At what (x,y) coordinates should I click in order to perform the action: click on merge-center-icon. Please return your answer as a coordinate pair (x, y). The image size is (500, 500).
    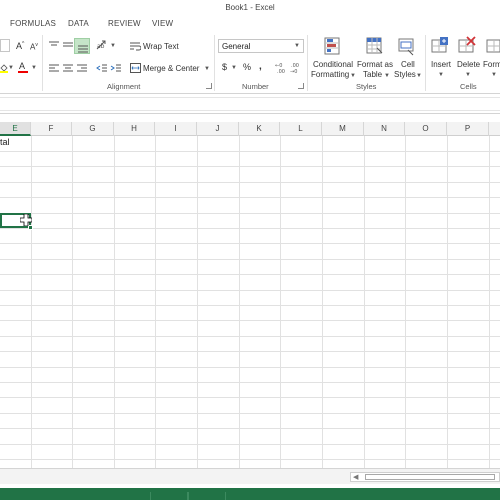
    Looking at the image, I should click on (135, 68).